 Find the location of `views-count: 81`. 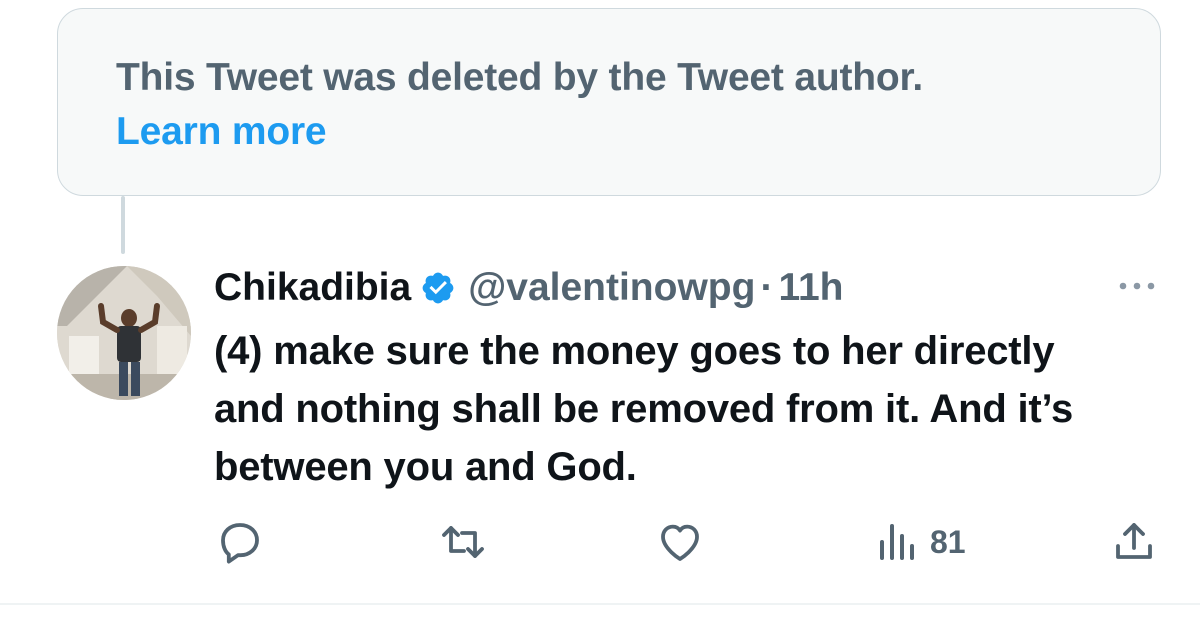

views-count: 81 is located at coordinates (948, 541).